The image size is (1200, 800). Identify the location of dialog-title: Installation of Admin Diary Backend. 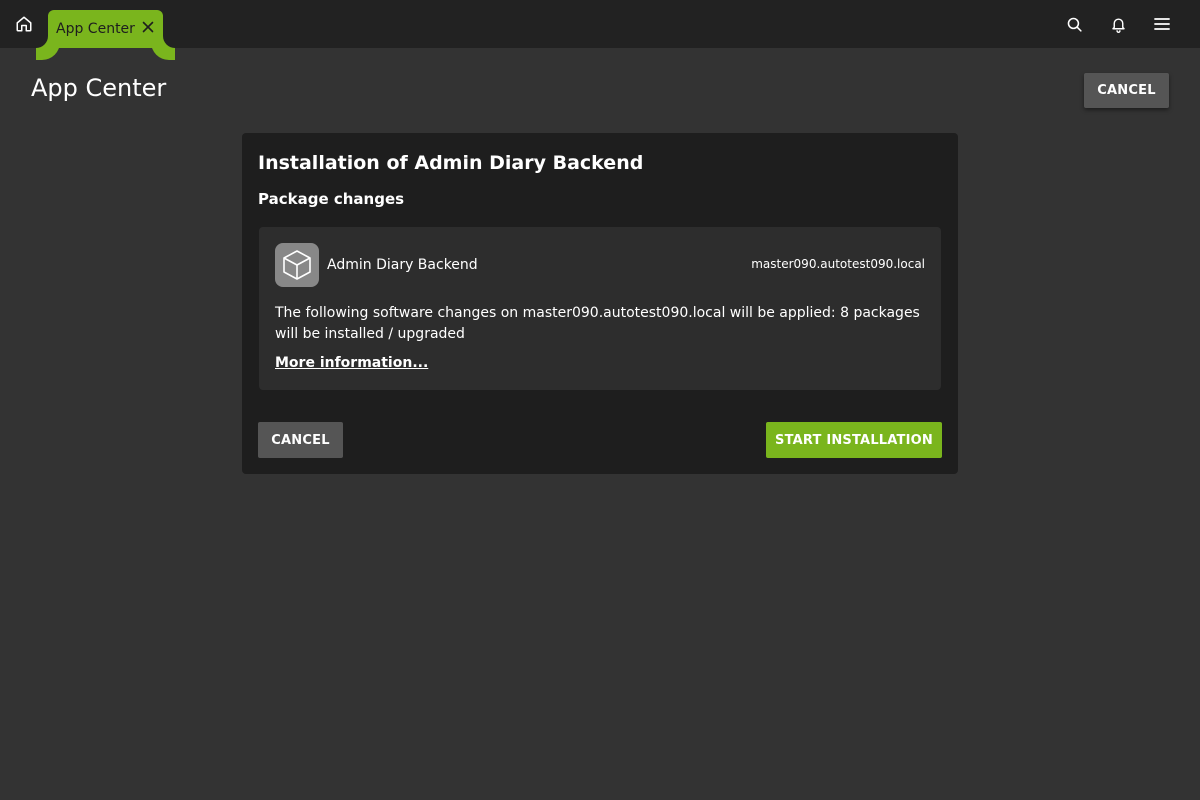
(451, 163).